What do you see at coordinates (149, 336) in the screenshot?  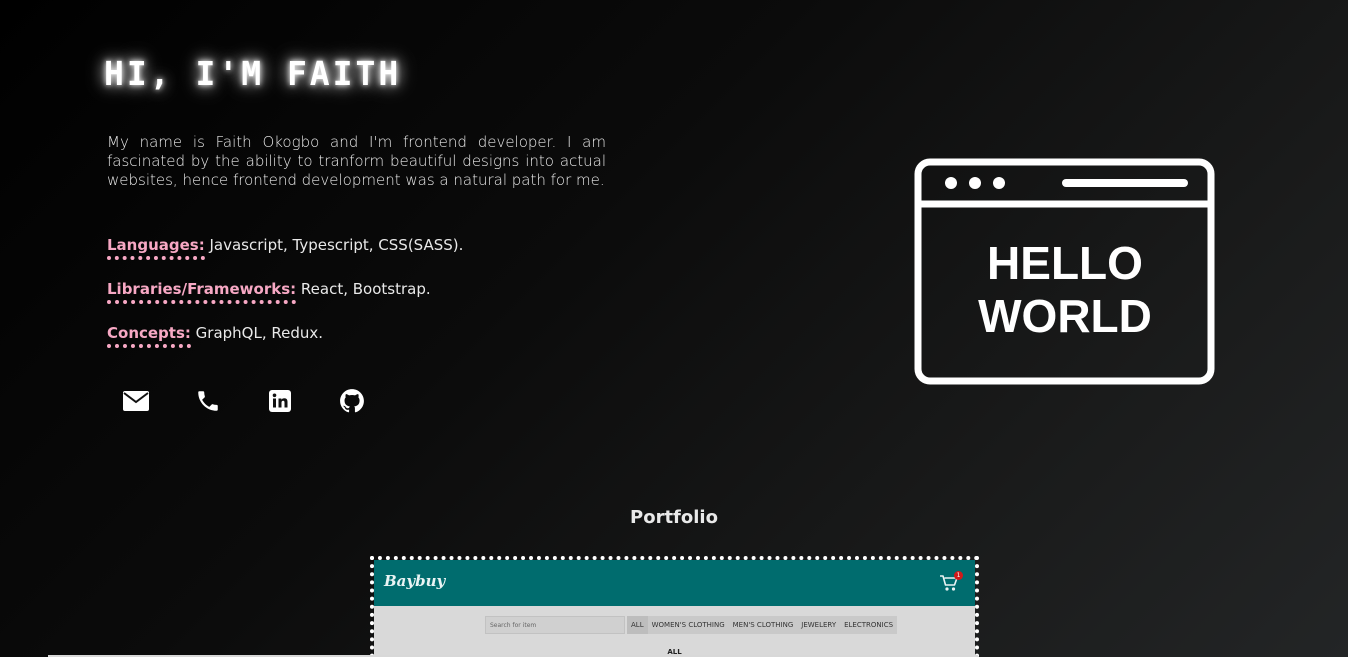 I see `skill-concepts-label: Concepts:` at bounding box center [149, 336].